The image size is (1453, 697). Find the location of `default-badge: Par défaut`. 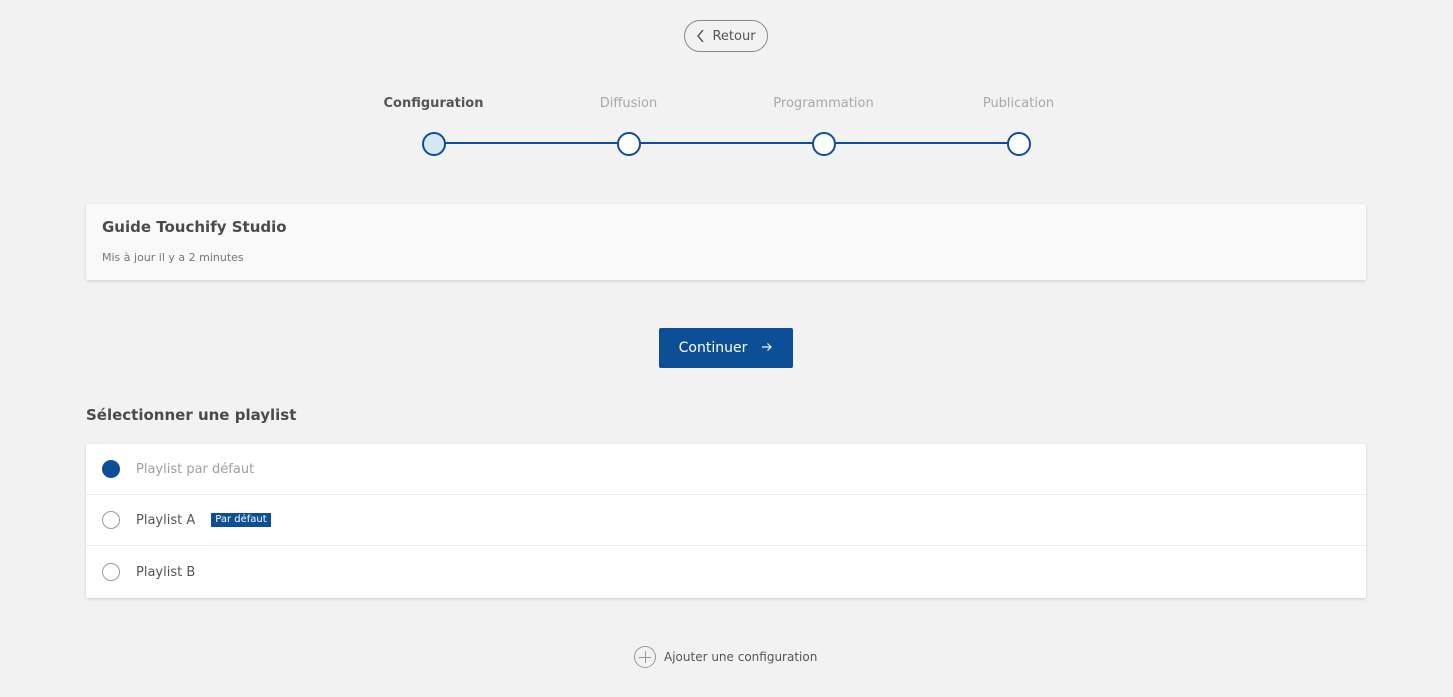

default-badge: Par défaut is located at coordinates (241, 520).